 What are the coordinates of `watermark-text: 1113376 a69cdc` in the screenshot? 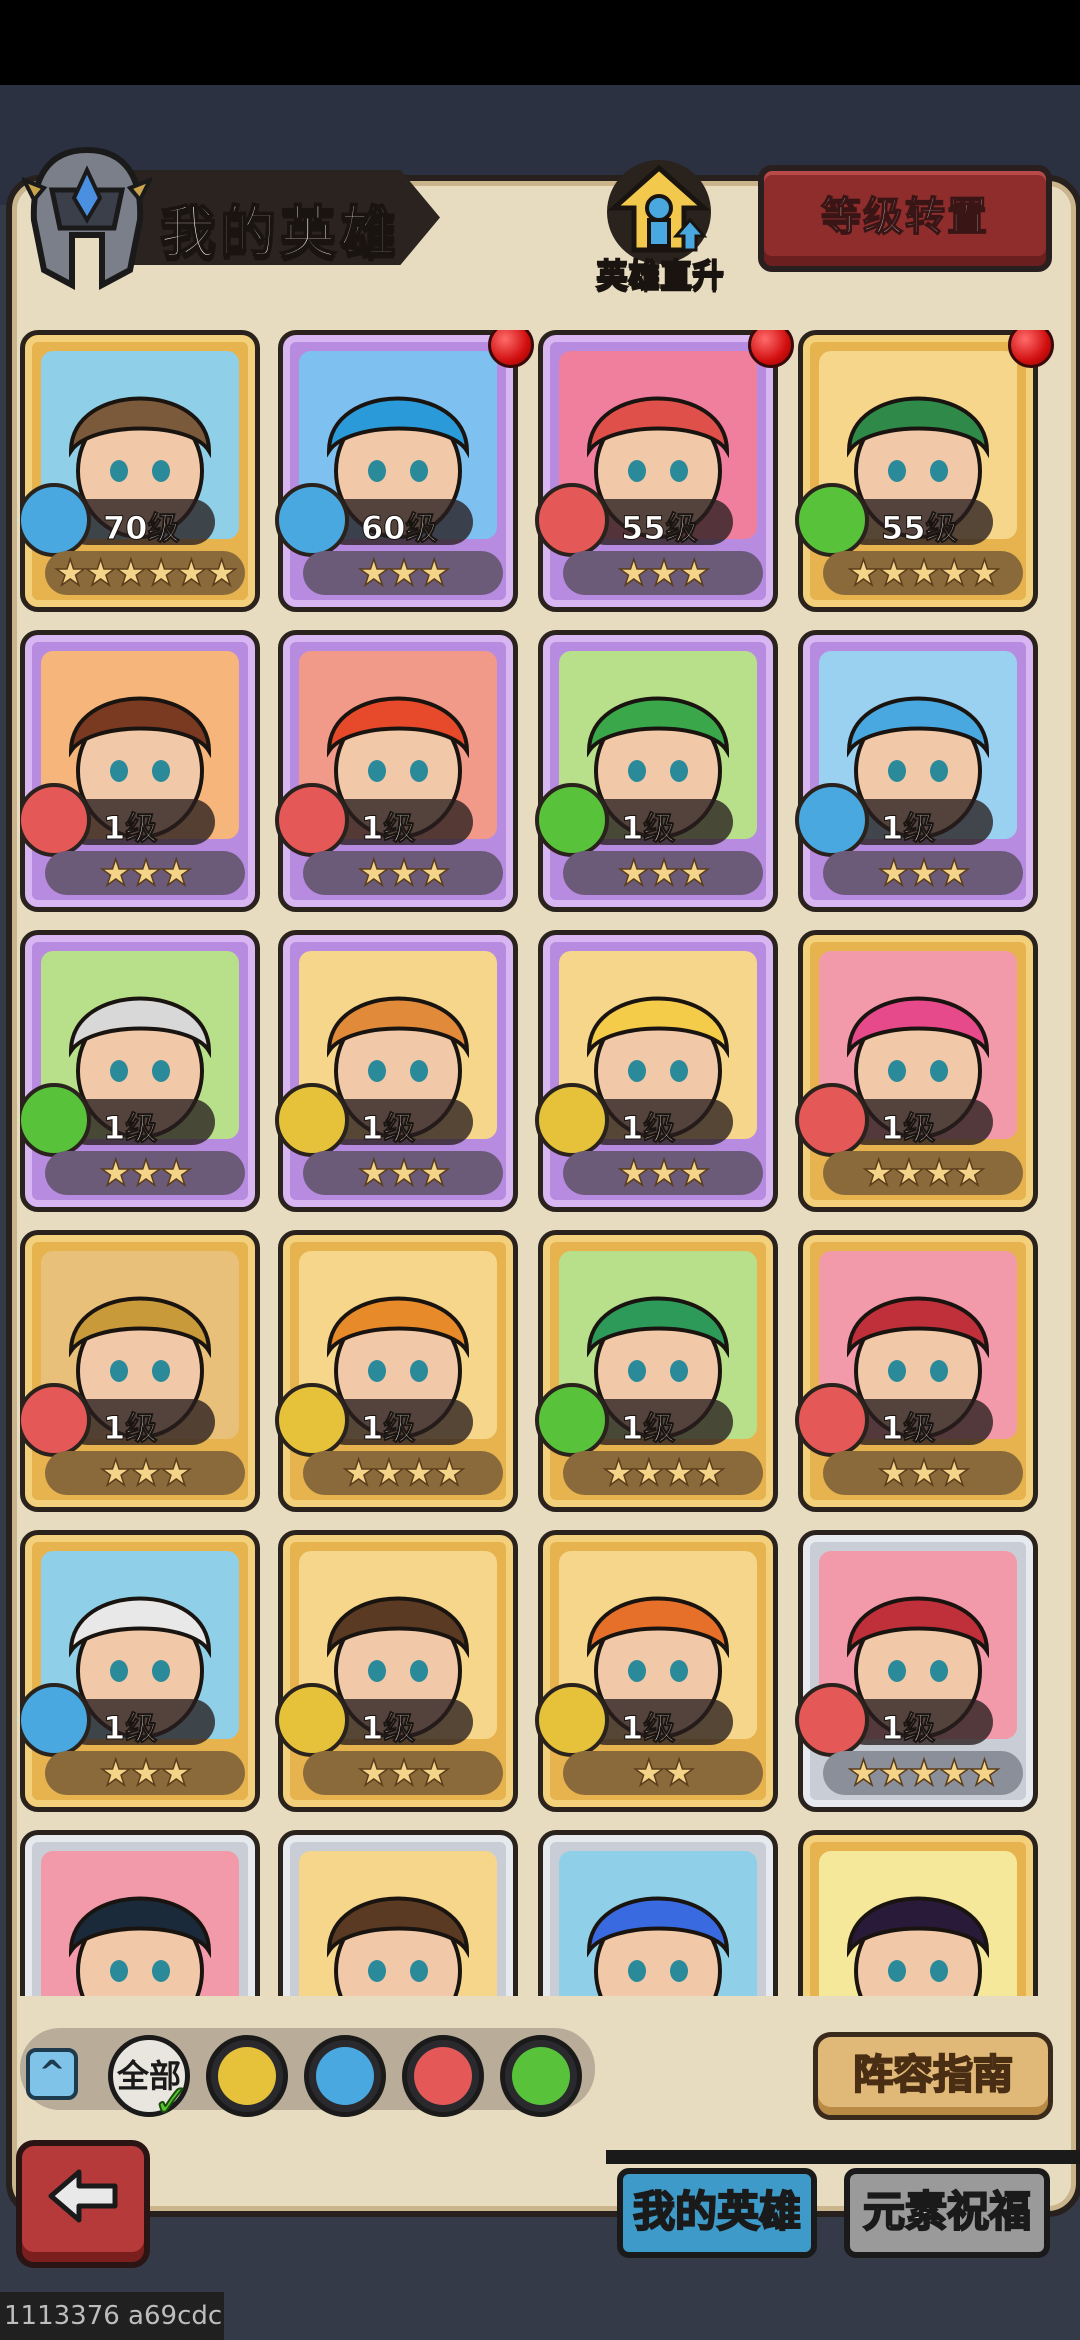 It's located at (112, 2316).